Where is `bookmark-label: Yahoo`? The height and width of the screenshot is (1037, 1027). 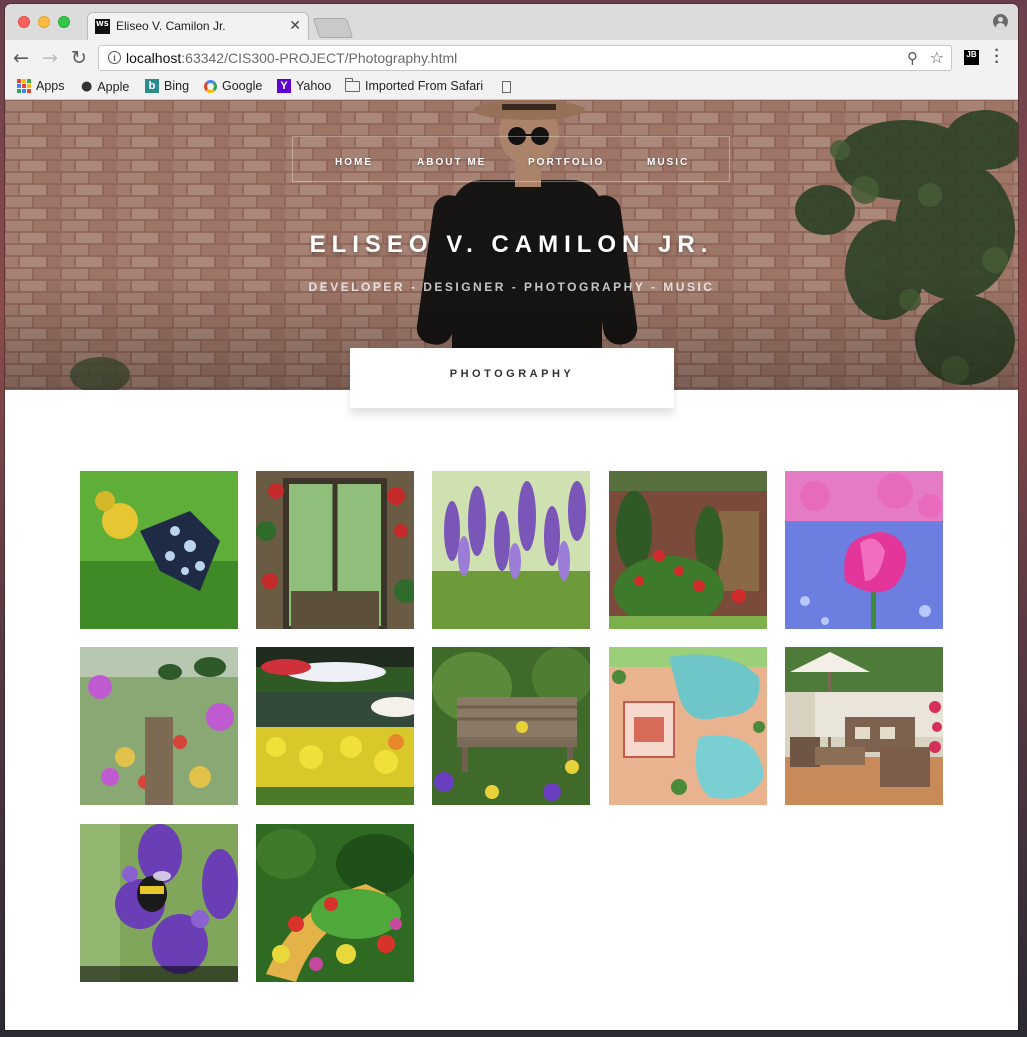 bookmark-label: Yahoo is located at coordinates (314, 86).